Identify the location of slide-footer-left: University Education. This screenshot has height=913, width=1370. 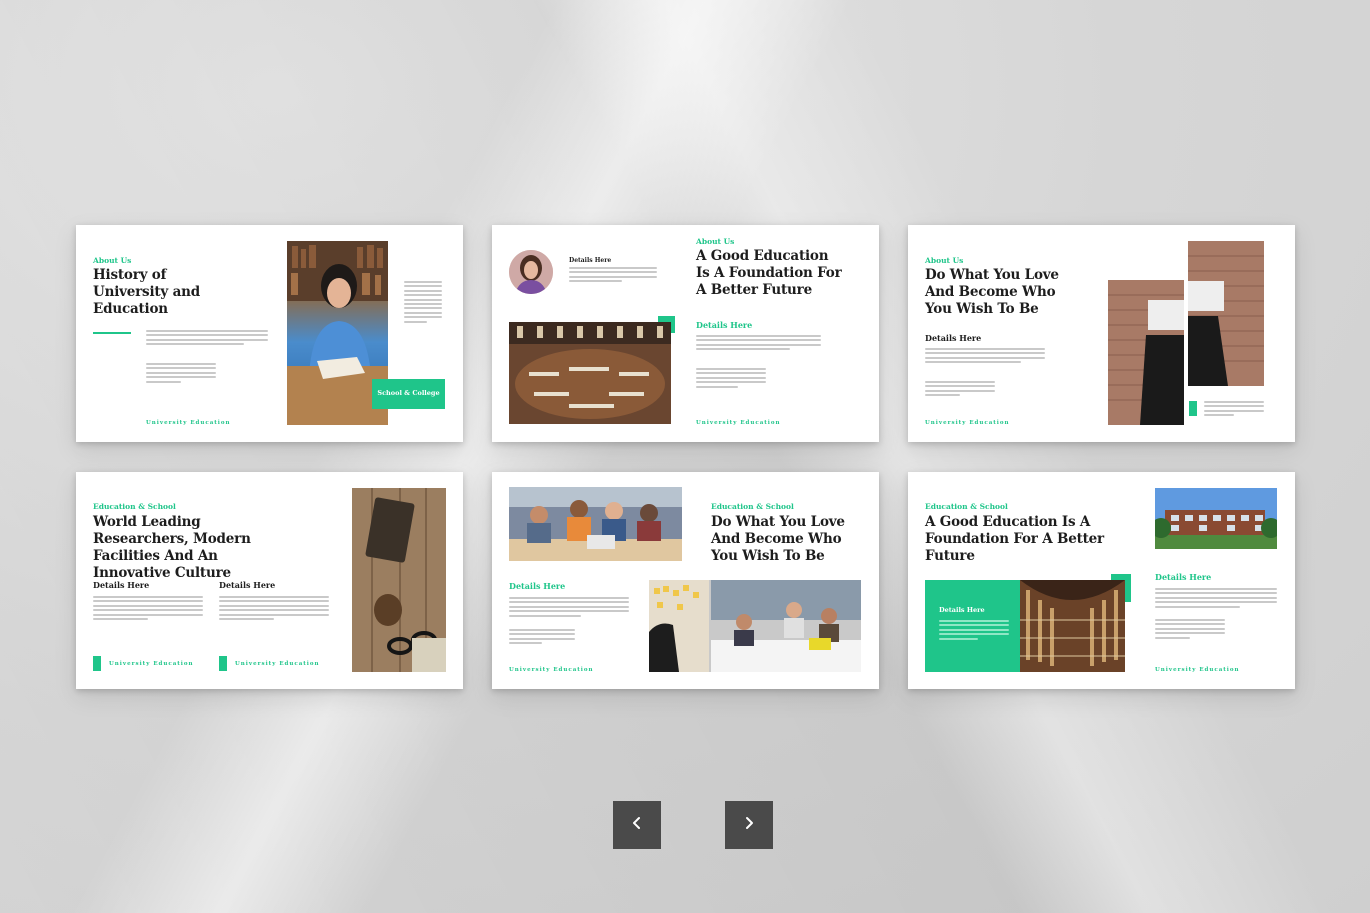
(151, 664).